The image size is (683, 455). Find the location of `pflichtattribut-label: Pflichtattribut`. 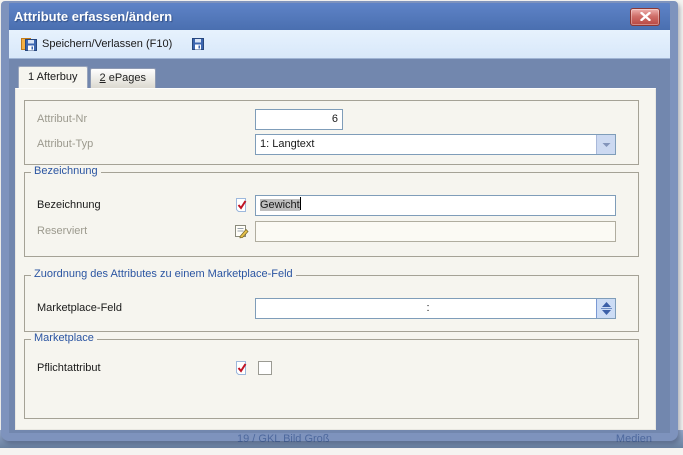

pflichtattribut-label: Pflichtattribut is located at coordinates (69, 368).